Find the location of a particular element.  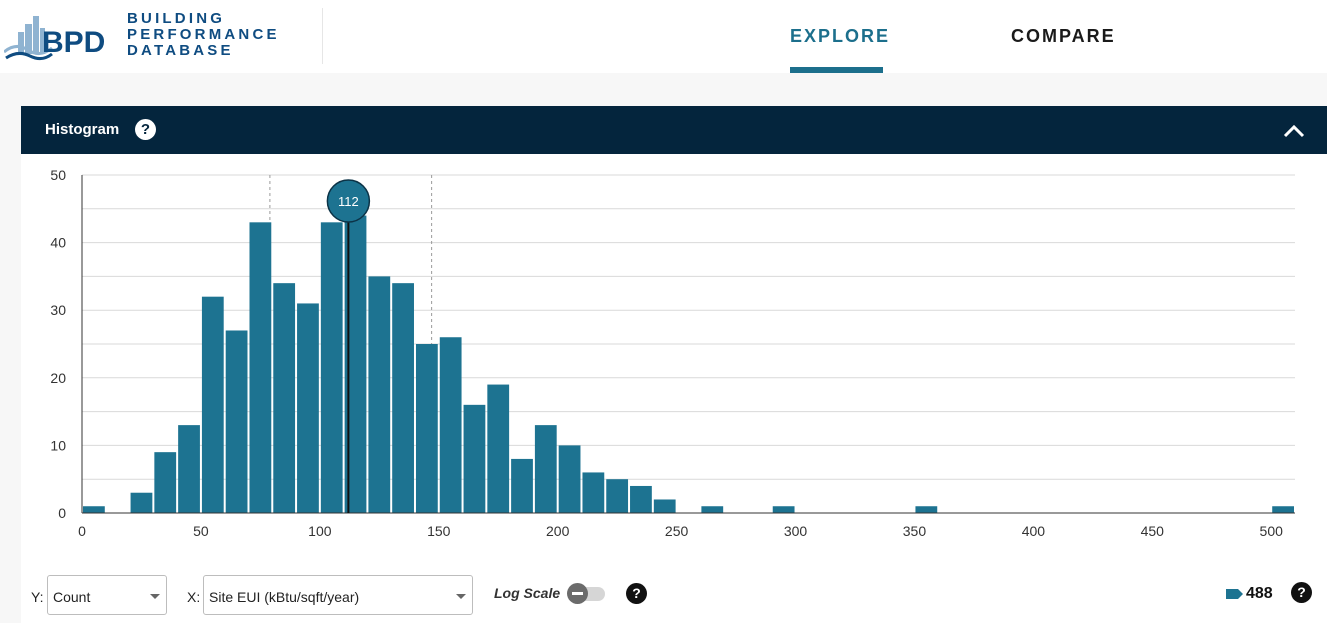

y-tick-label: 10 is located at coordinates (58, 445).